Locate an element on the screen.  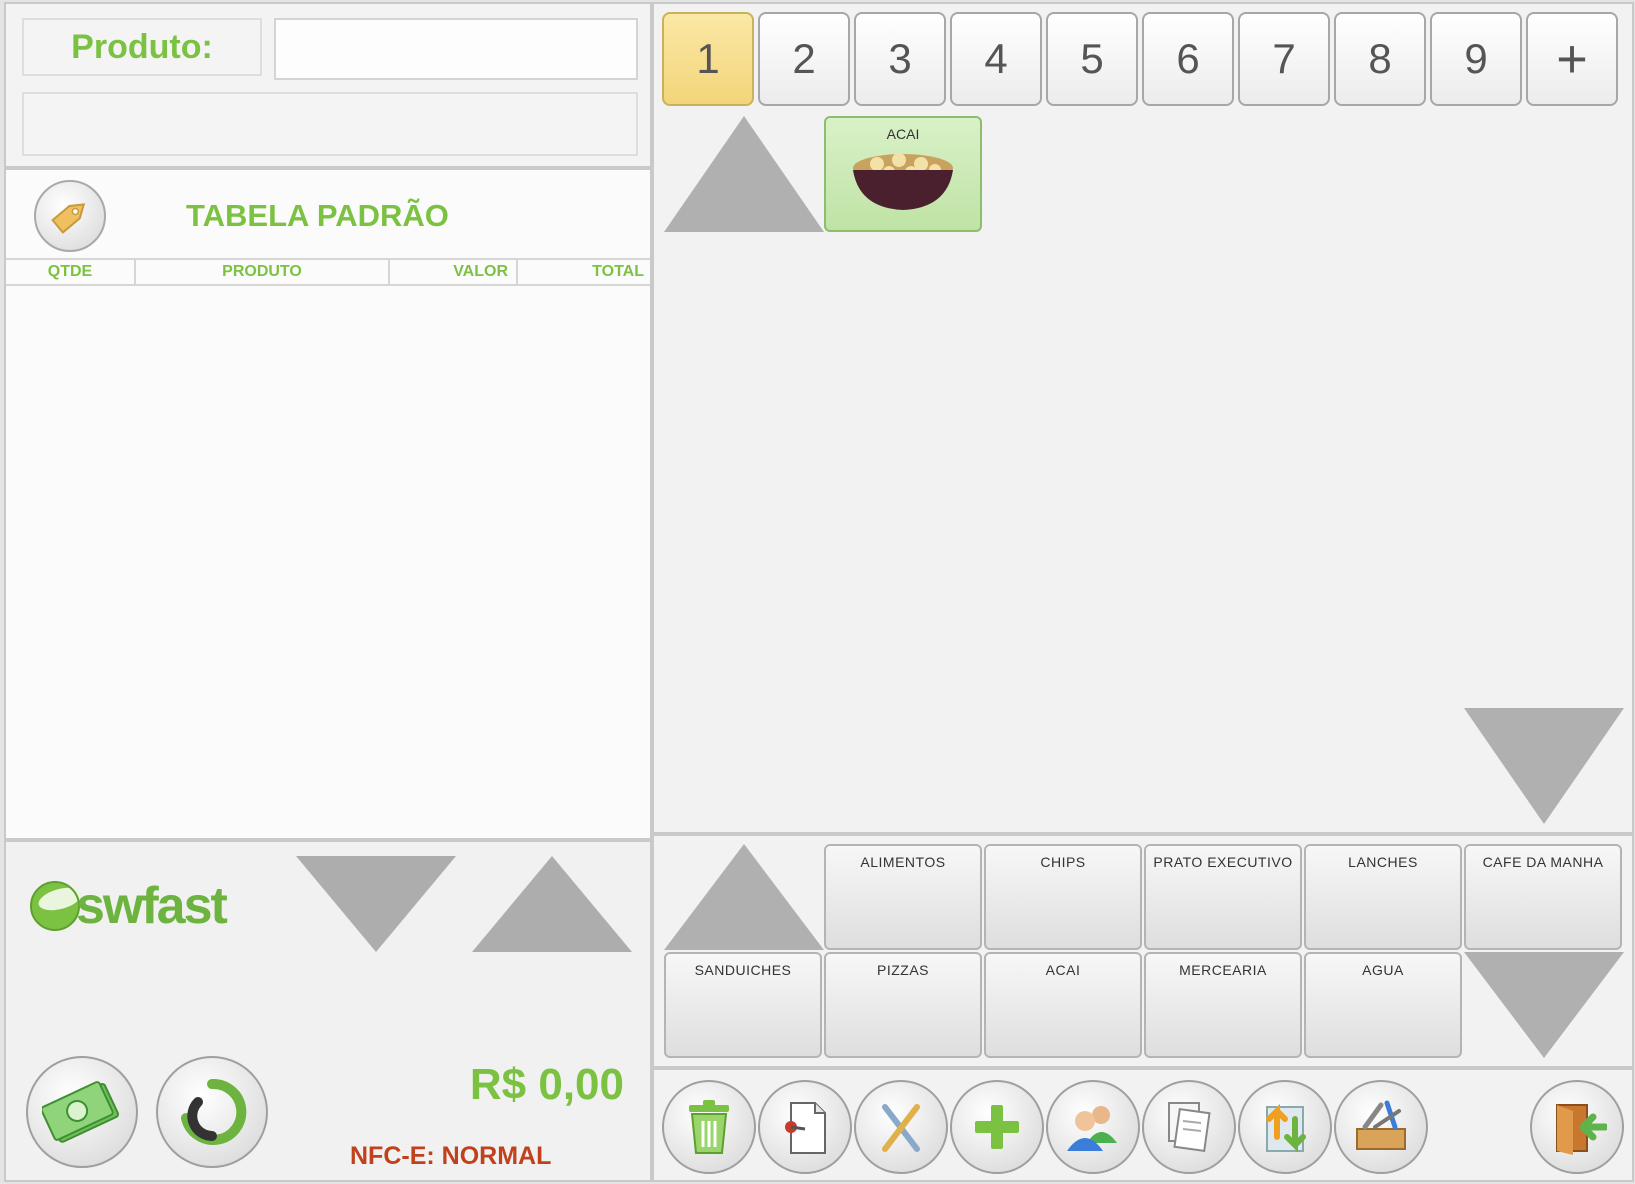
product-tile-acai: ACAI is located at coordinates (903, 174).